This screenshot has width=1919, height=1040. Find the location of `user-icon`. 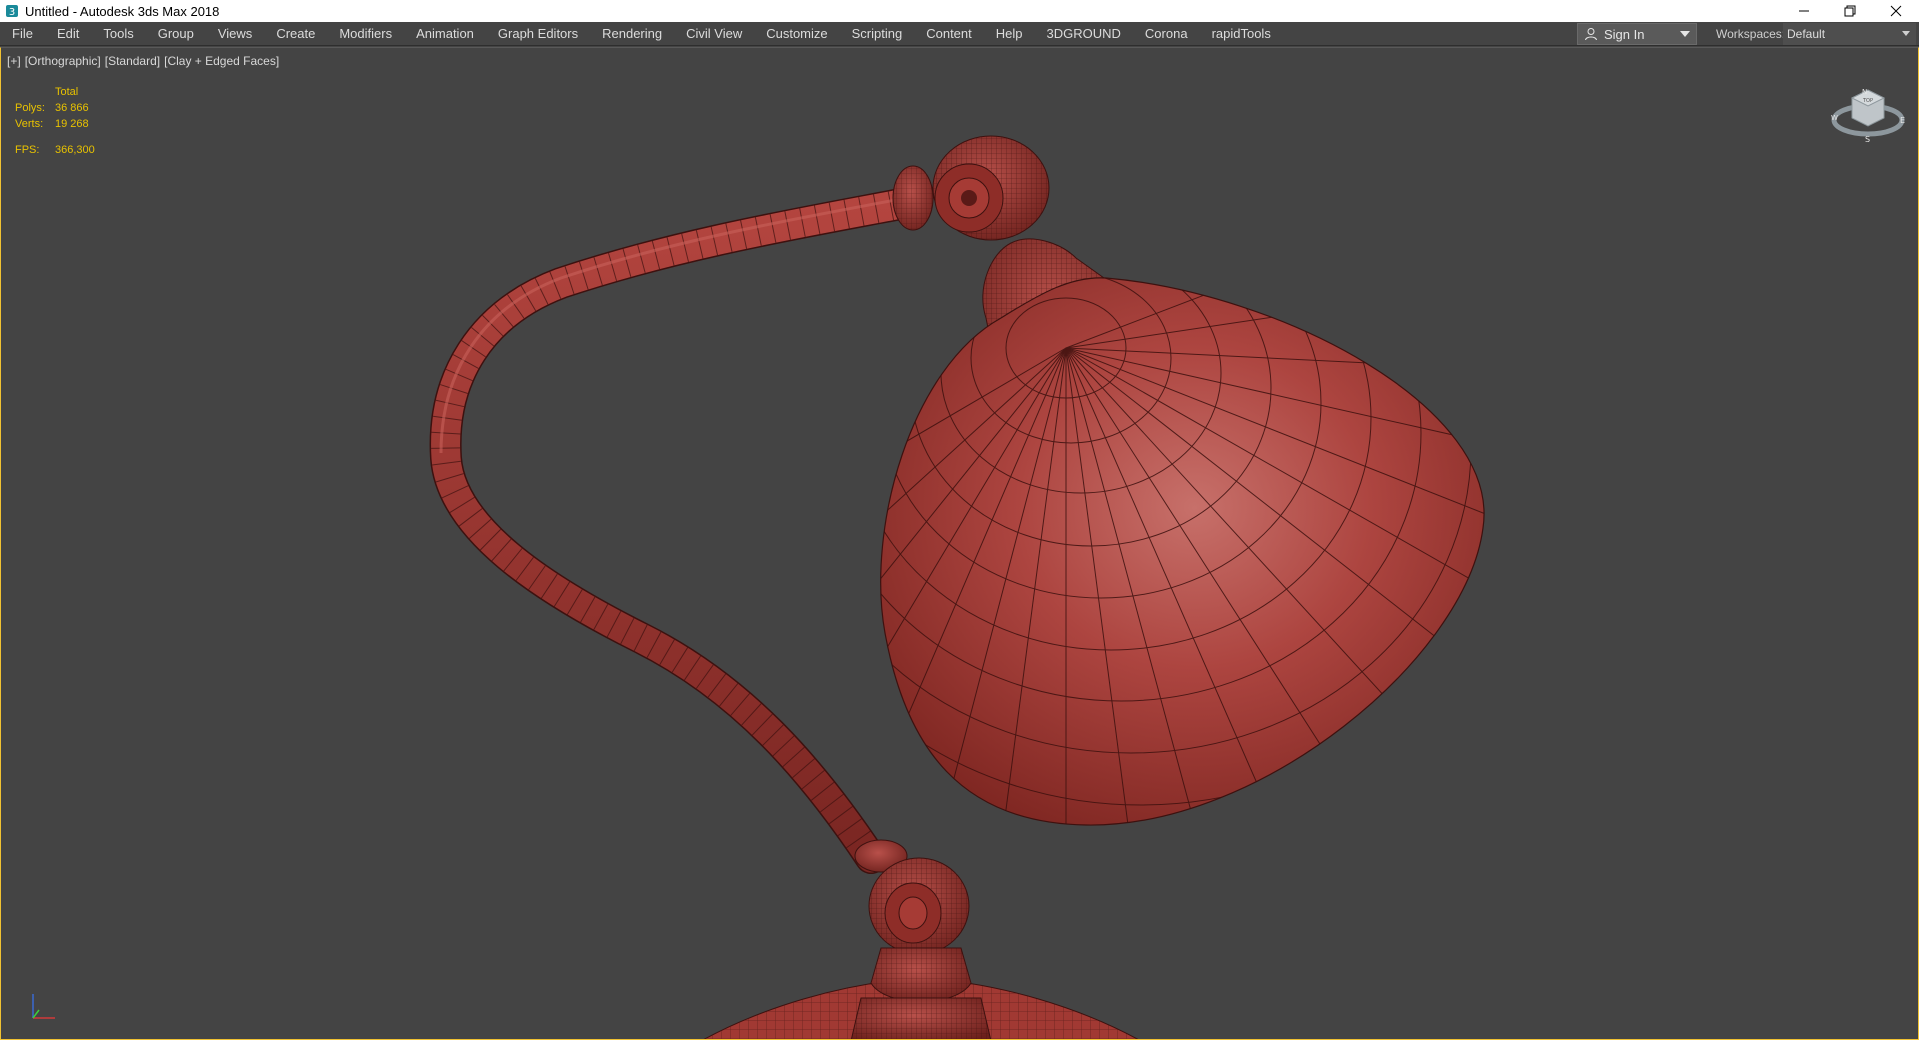

user-icon is located at coordinates (1591, 34).